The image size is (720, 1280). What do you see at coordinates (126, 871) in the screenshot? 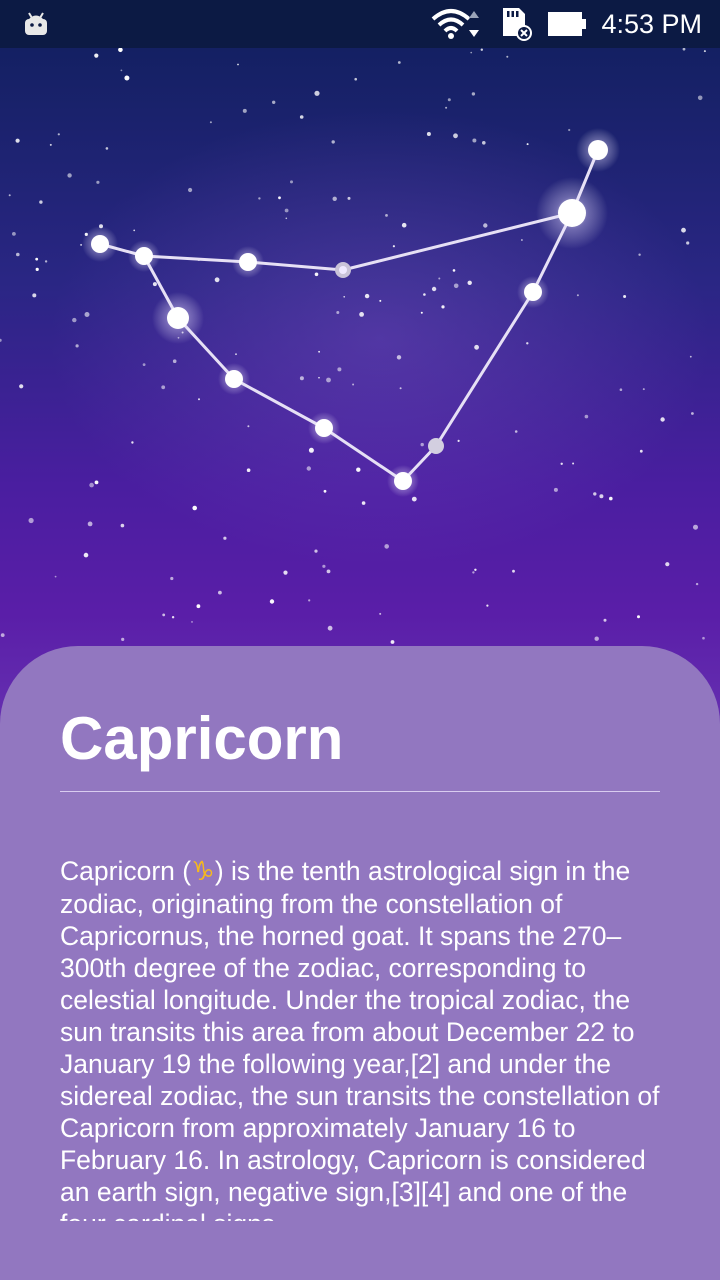
I see `description-lead: Capricorn (` at bounding box center [126, 871].